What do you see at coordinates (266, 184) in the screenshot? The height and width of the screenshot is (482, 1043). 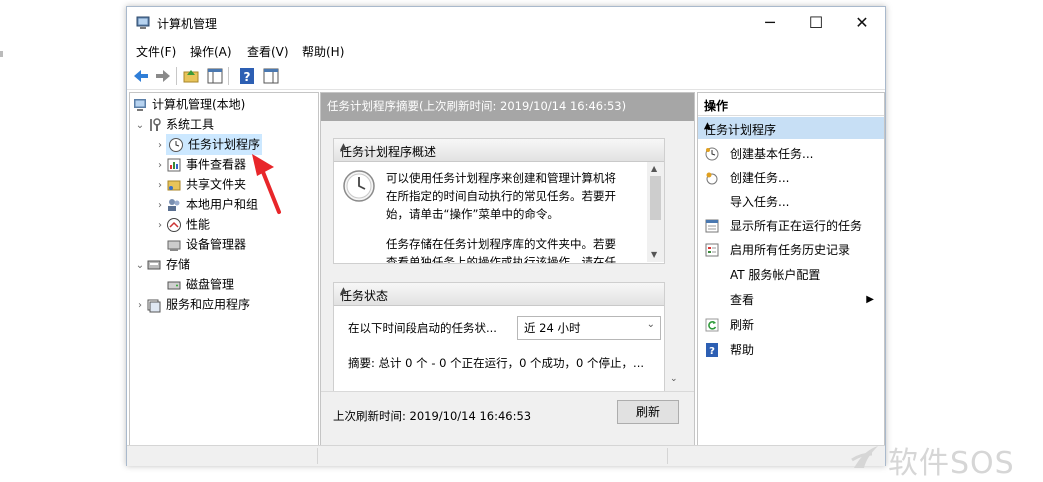 I see `annotation-arrow-icon` at bounding box center [266, 184].